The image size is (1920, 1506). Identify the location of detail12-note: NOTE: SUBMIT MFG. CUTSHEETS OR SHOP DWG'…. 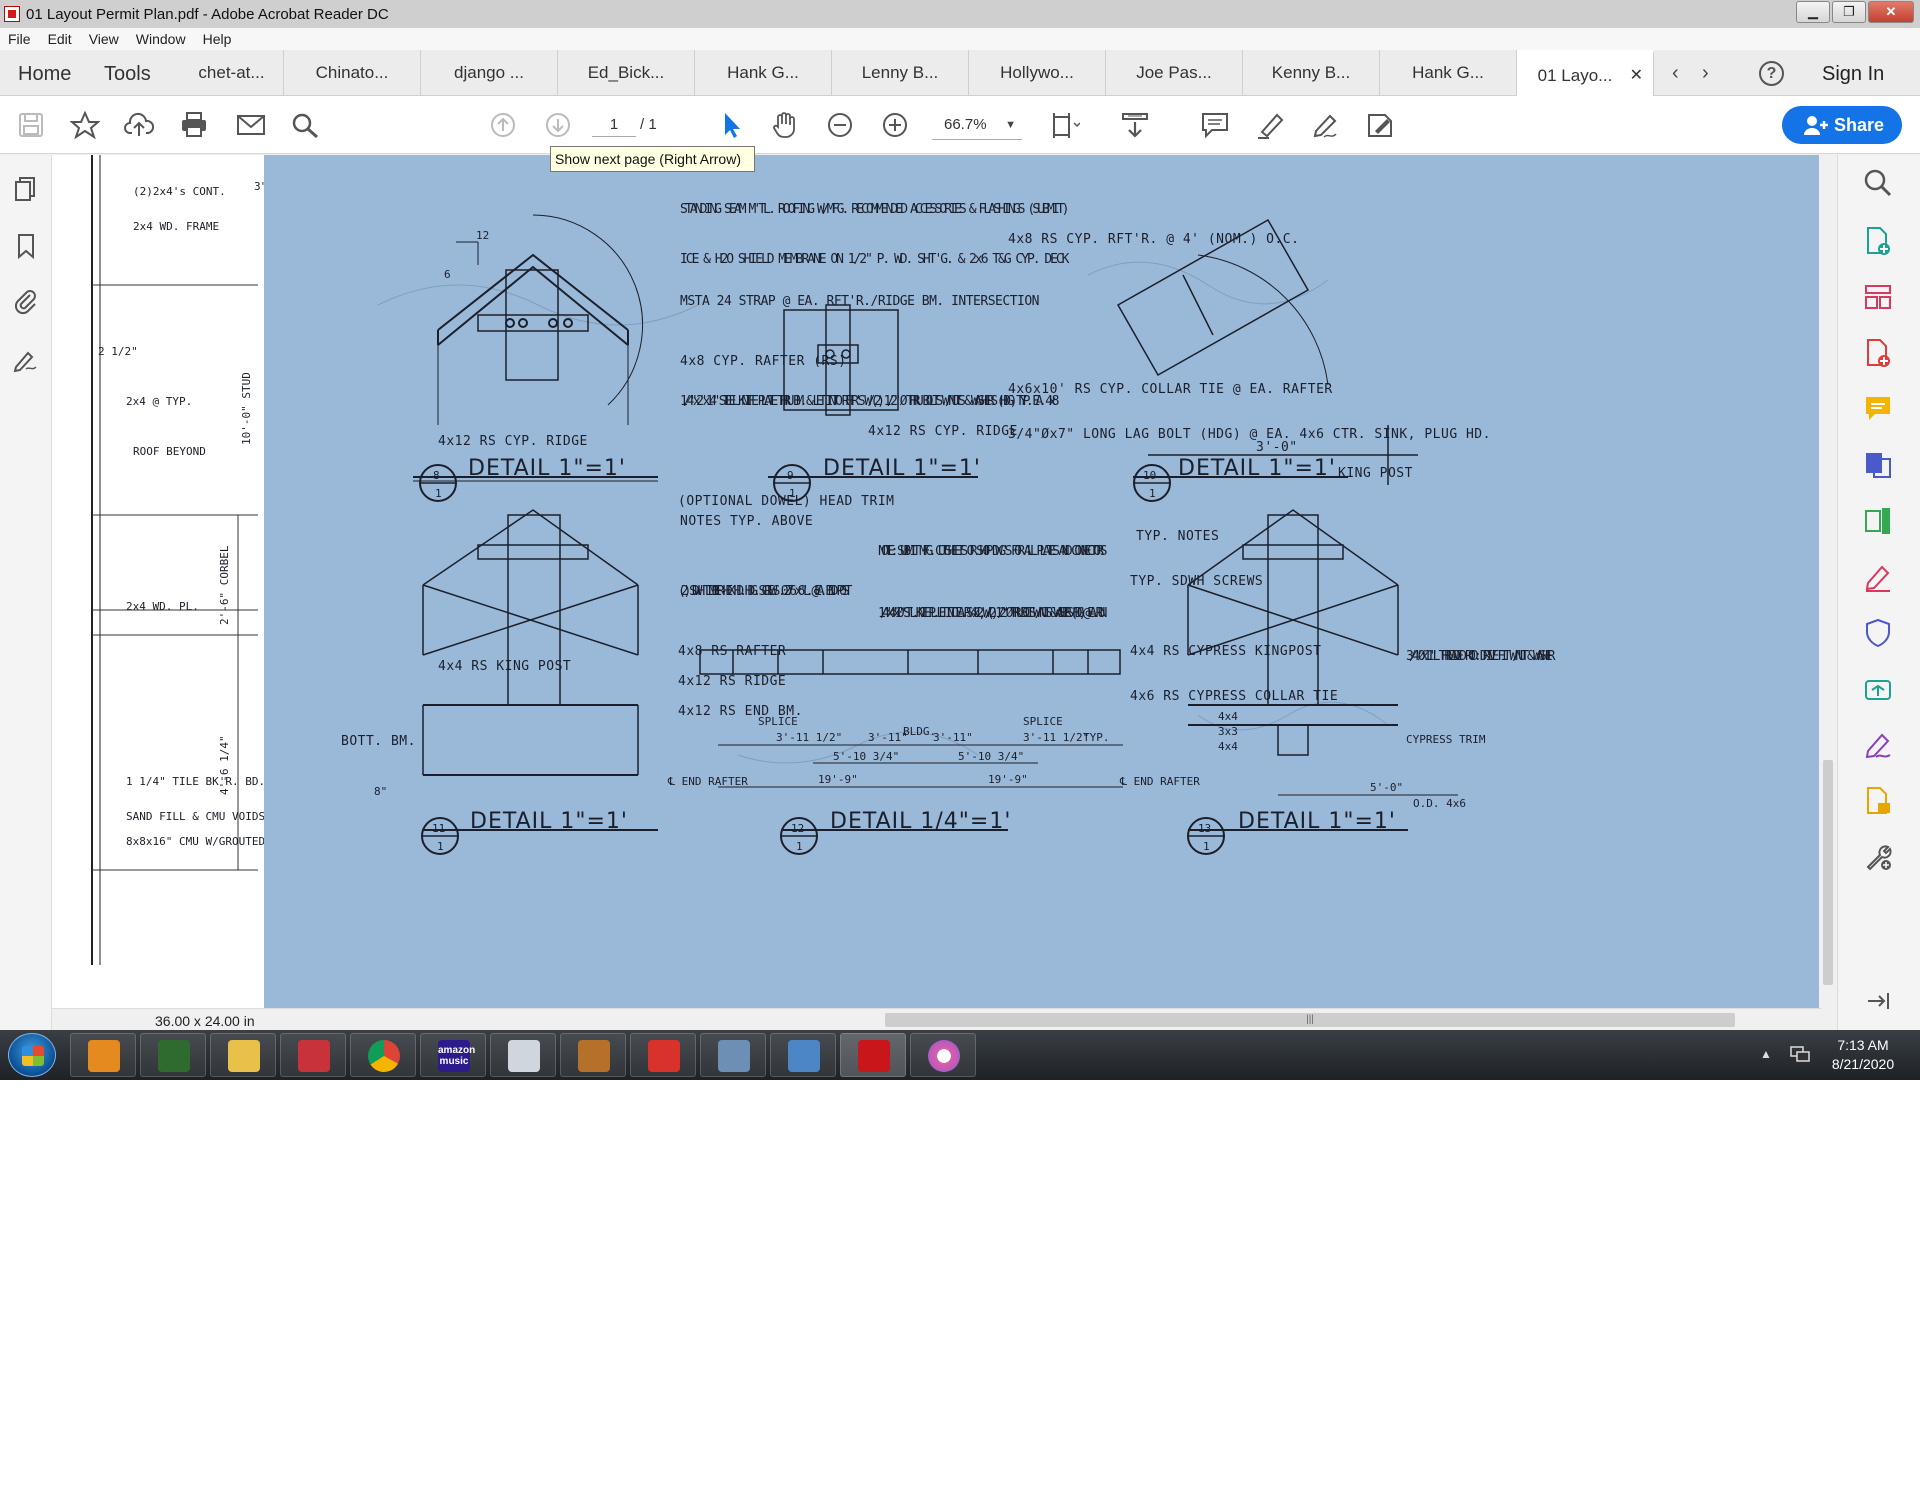
(993, 551).